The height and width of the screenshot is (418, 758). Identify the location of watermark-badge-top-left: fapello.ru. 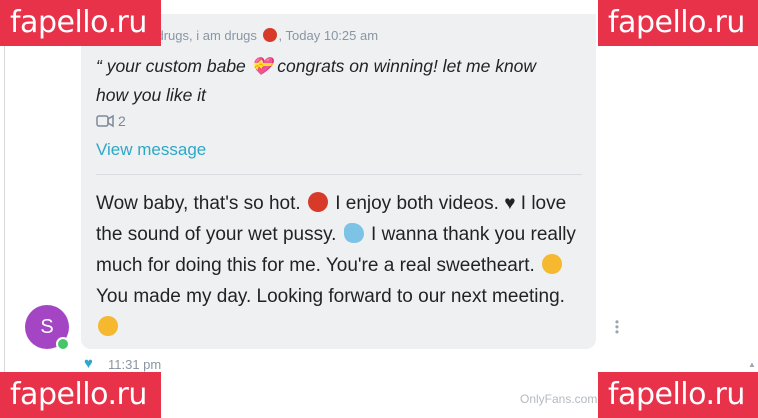
(80, 23).